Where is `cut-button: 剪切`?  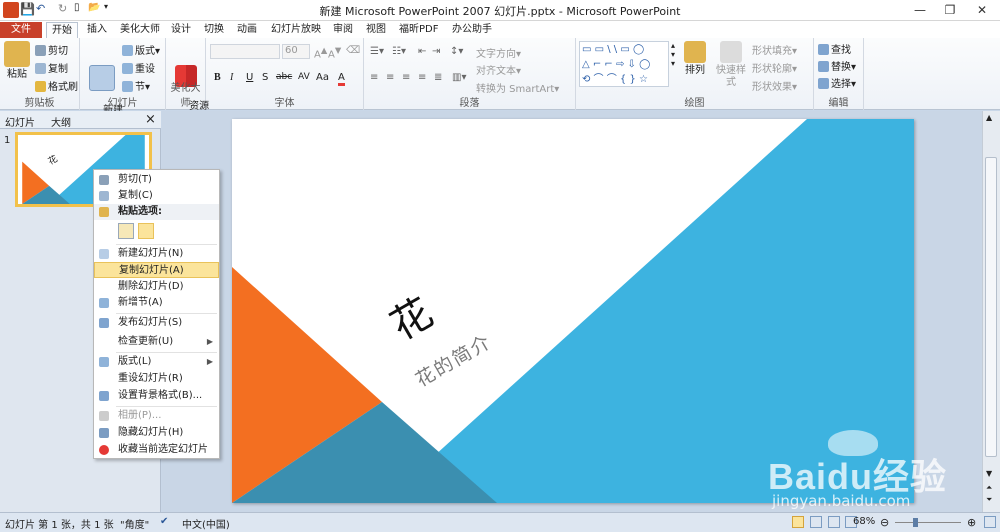
cut-button: 剪切 is located at coordinates (51, 49).